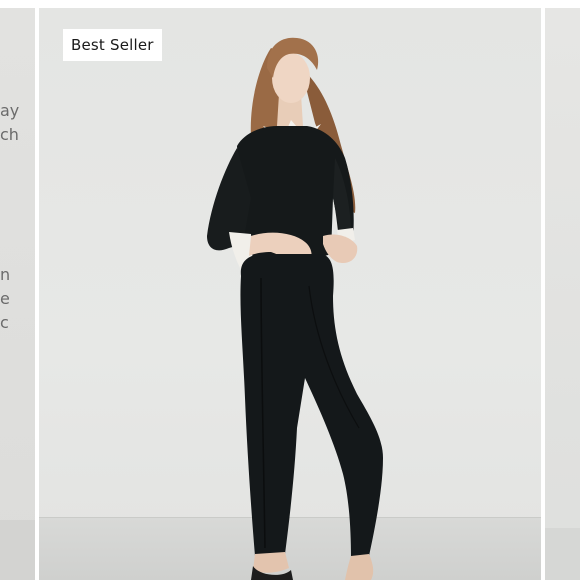  I want to click on partial-text: ch, so click(9, 134).